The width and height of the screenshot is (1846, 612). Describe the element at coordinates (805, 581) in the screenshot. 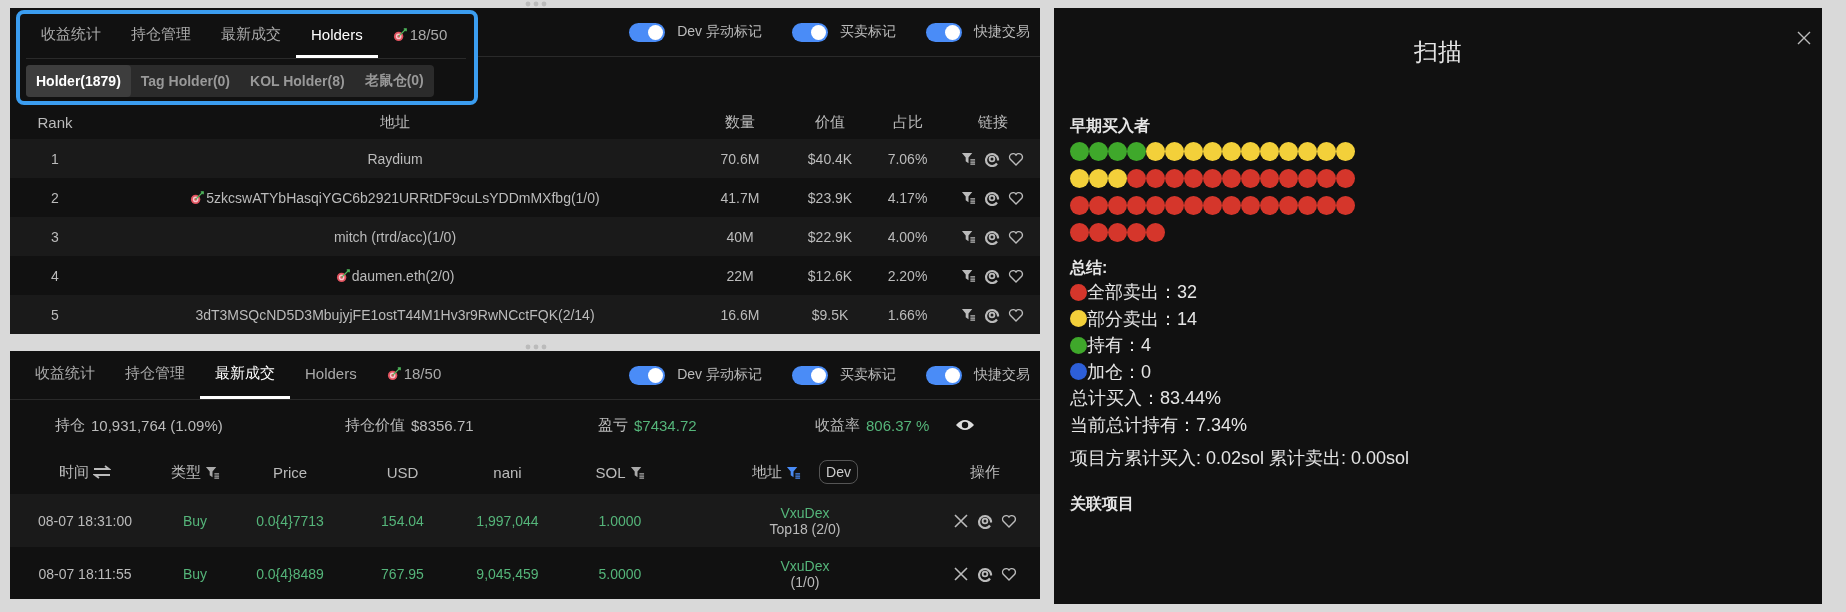

I see `address-note: (1/0)` at that location.